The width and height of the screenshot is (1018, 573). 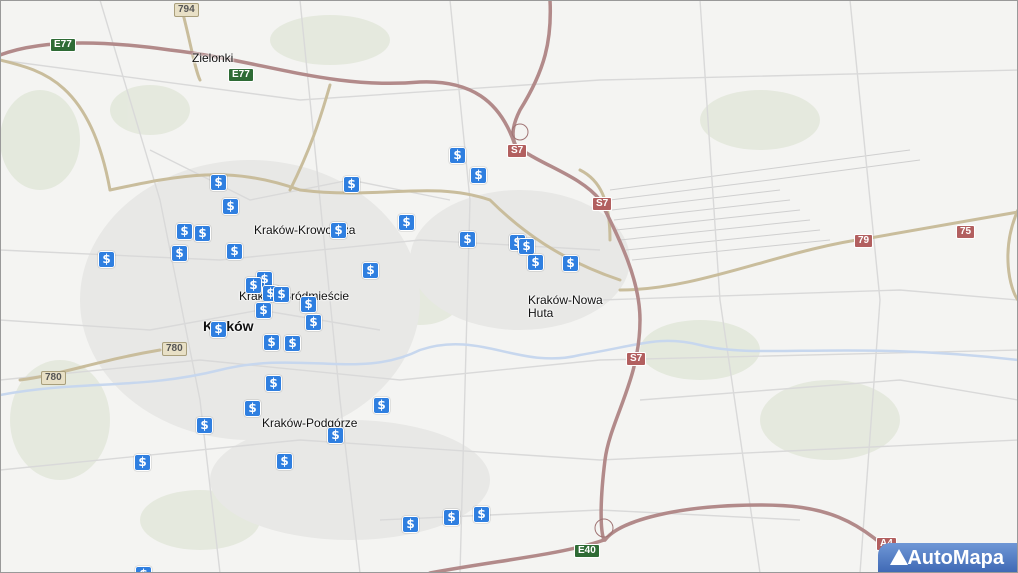 I want to click on automapa-logo: AutoMapa, so click(x=948, y=558).